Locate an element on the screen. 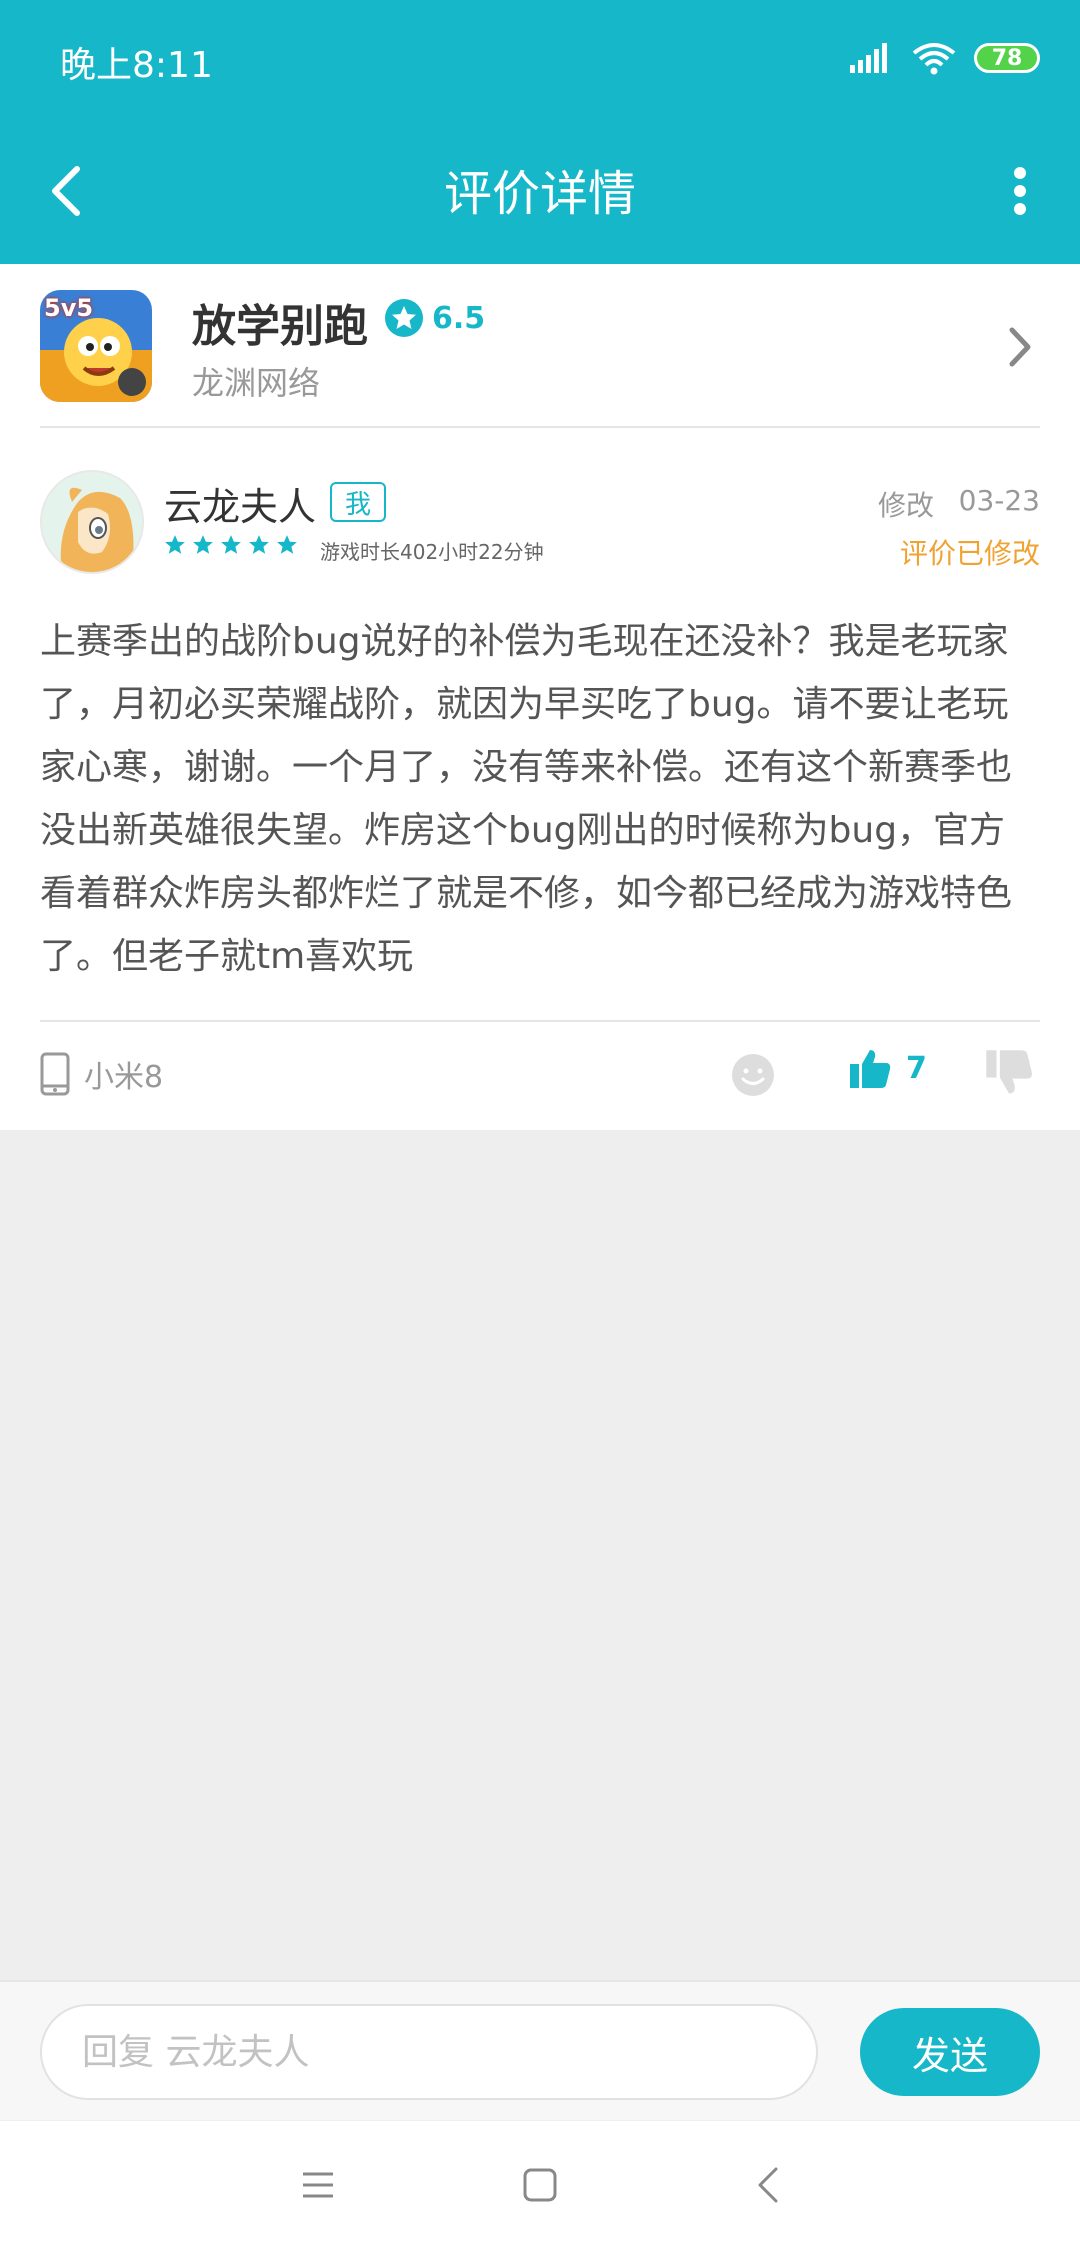 Image resolution: width=1080 pixels, height=2248 pixels. star-badge-icon is located at coordinates (404, 318).